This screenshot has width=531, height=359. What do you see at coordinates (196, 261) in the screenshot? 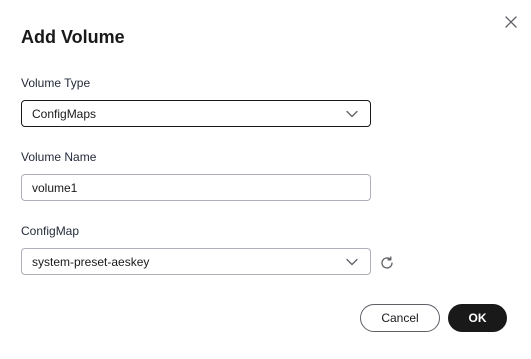
I see `configmap-select: system-preset-aeskey` at bounding box center [196, 261].